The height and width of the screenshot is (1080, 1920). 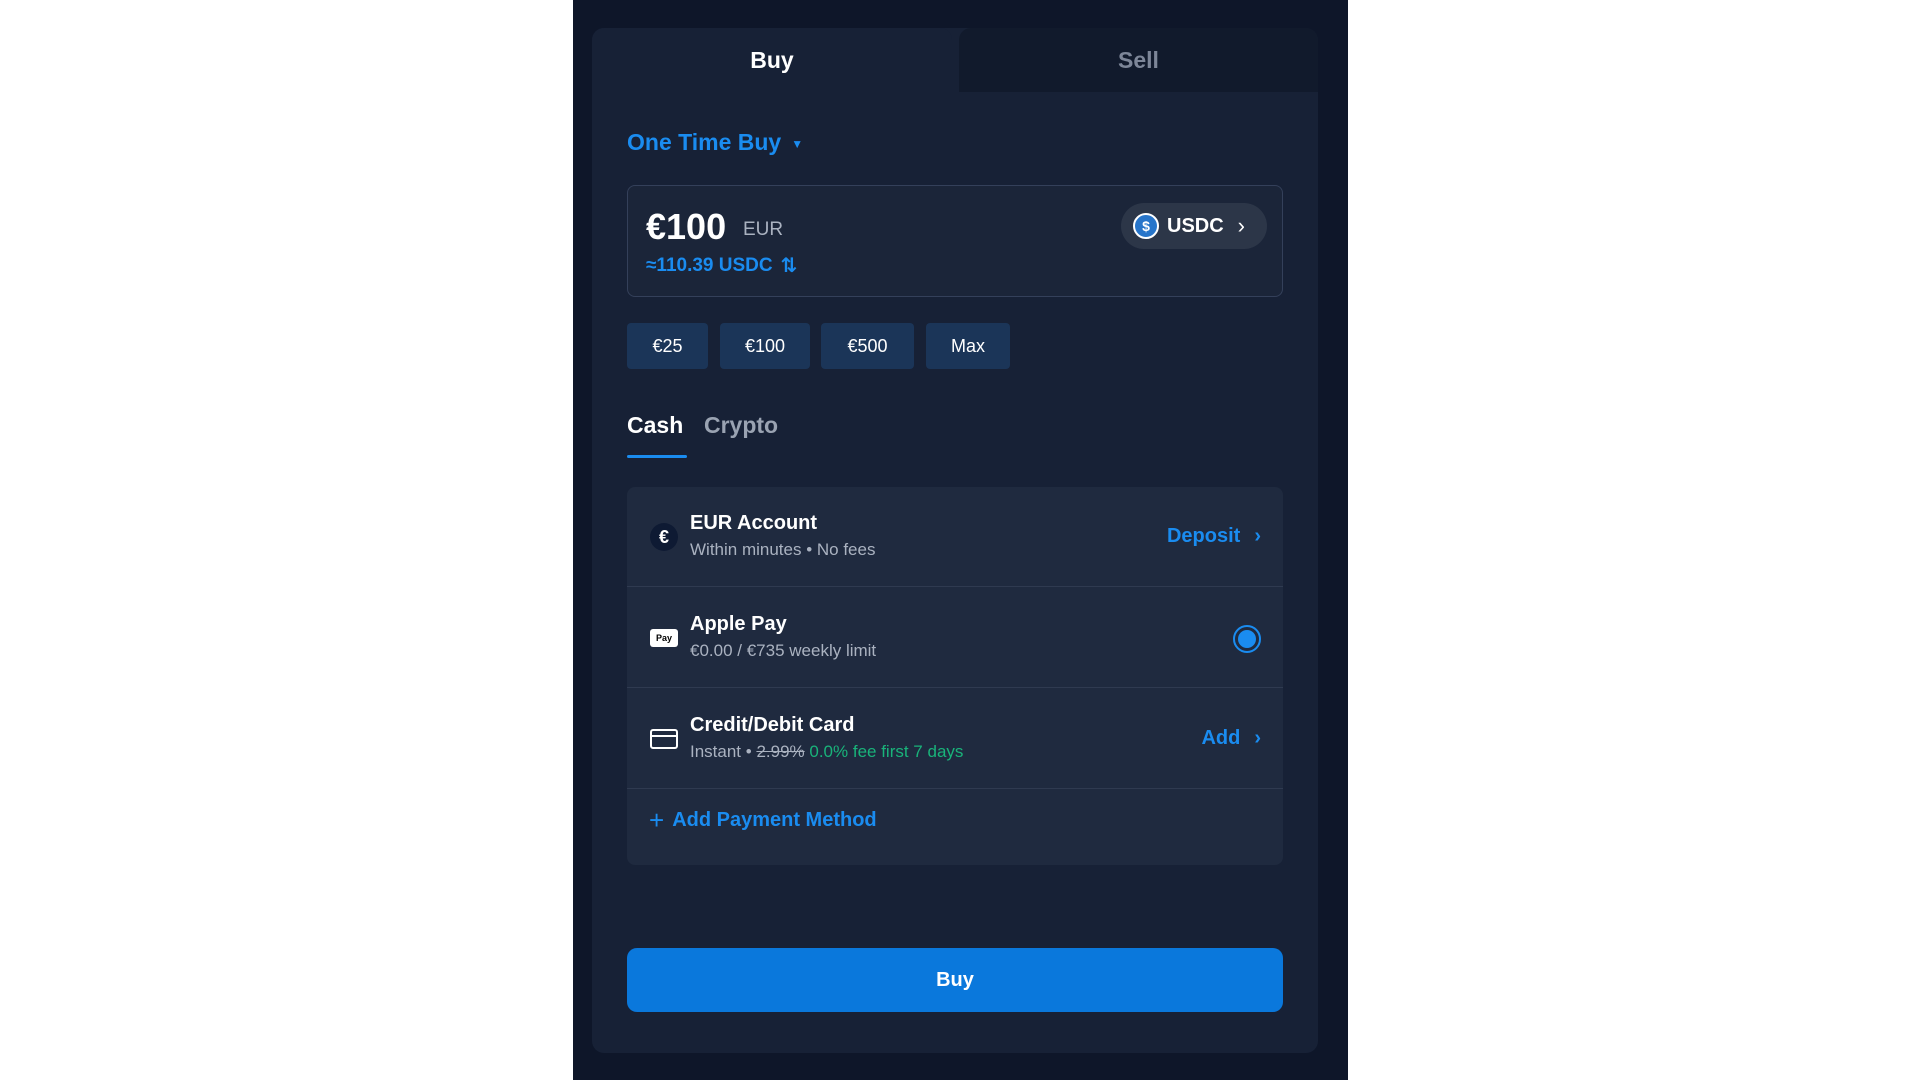 I want to click on caret-down-icon: ▼, so click(x=797, y=143).